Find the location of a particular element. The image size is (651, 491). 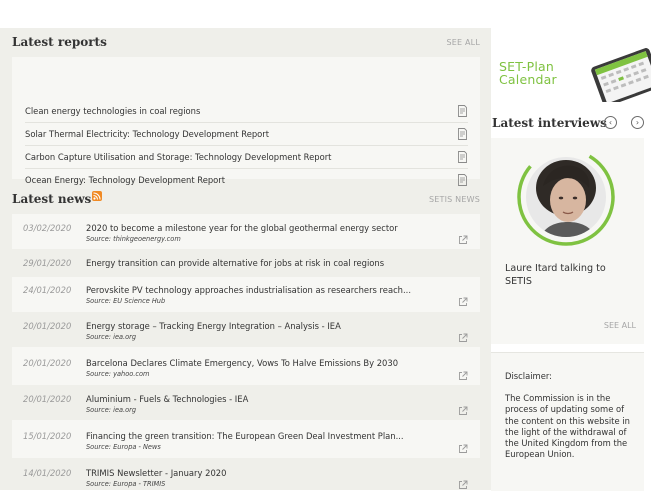

tablet-calendar-icon is located at coordinates (621, 75).